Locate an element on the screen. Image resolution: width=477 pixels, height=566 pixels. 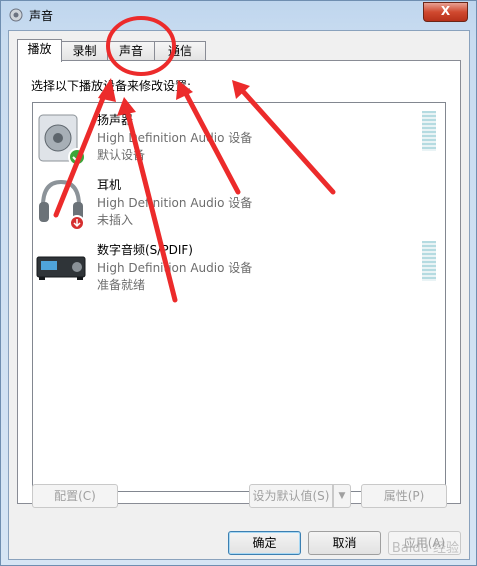
device-status: 默认设备 is located at coordinates (121, 155).